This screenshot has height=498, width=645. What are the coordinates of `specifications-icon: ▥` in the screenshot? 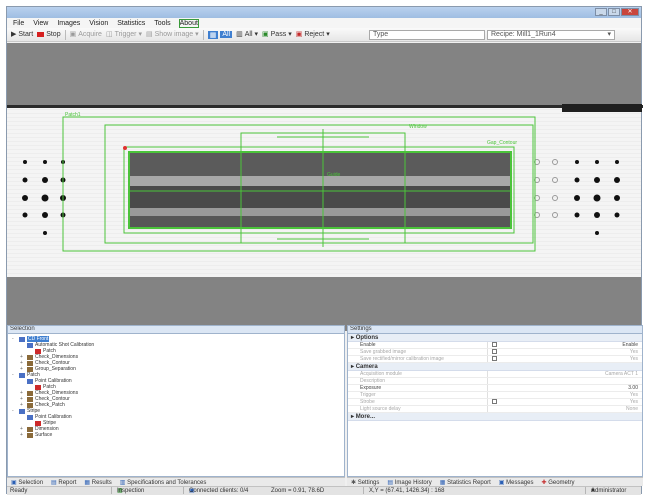 It's located at (122, 482).